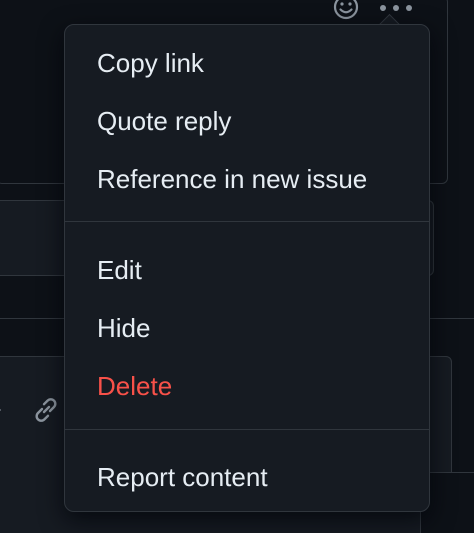  I want to click on menu-item-report-content: Report content, so click(247, 477).